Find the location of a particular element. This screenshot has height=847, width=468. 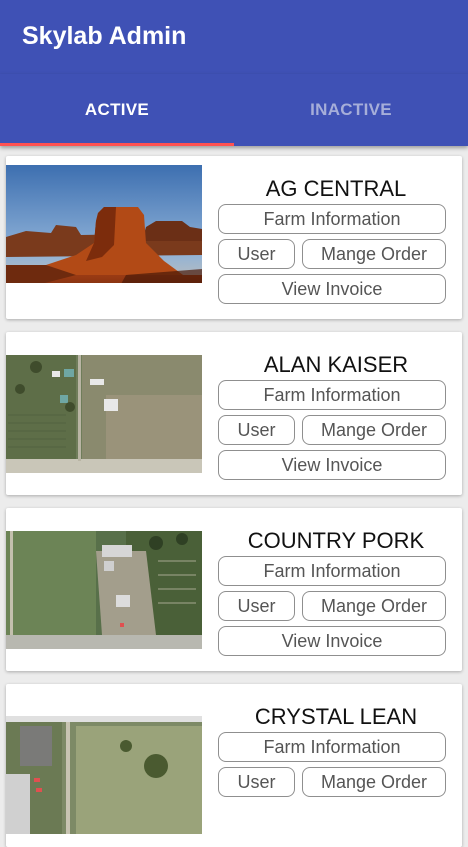

app-bar: Skylab Admin is located at coordinates (234, 37).